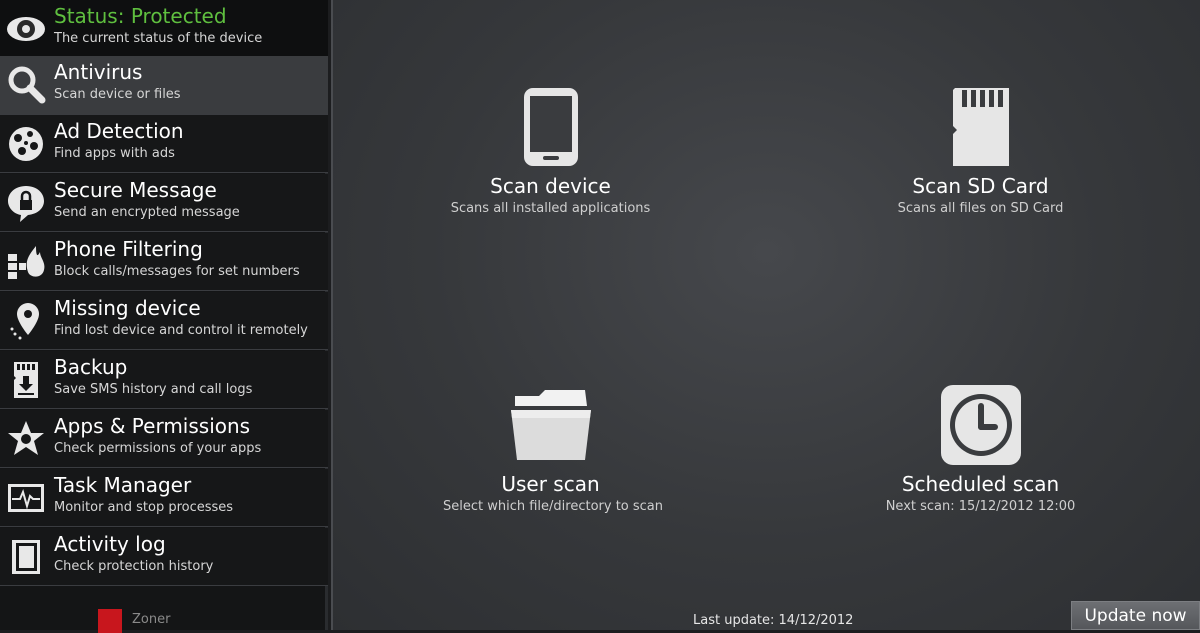 The image size is (1200, 633). Describe the element at coordinates (164, 498) in the screenshot. I see `sidebar-item-task-manager: Task Manager Monitor and stop processes` at that location.